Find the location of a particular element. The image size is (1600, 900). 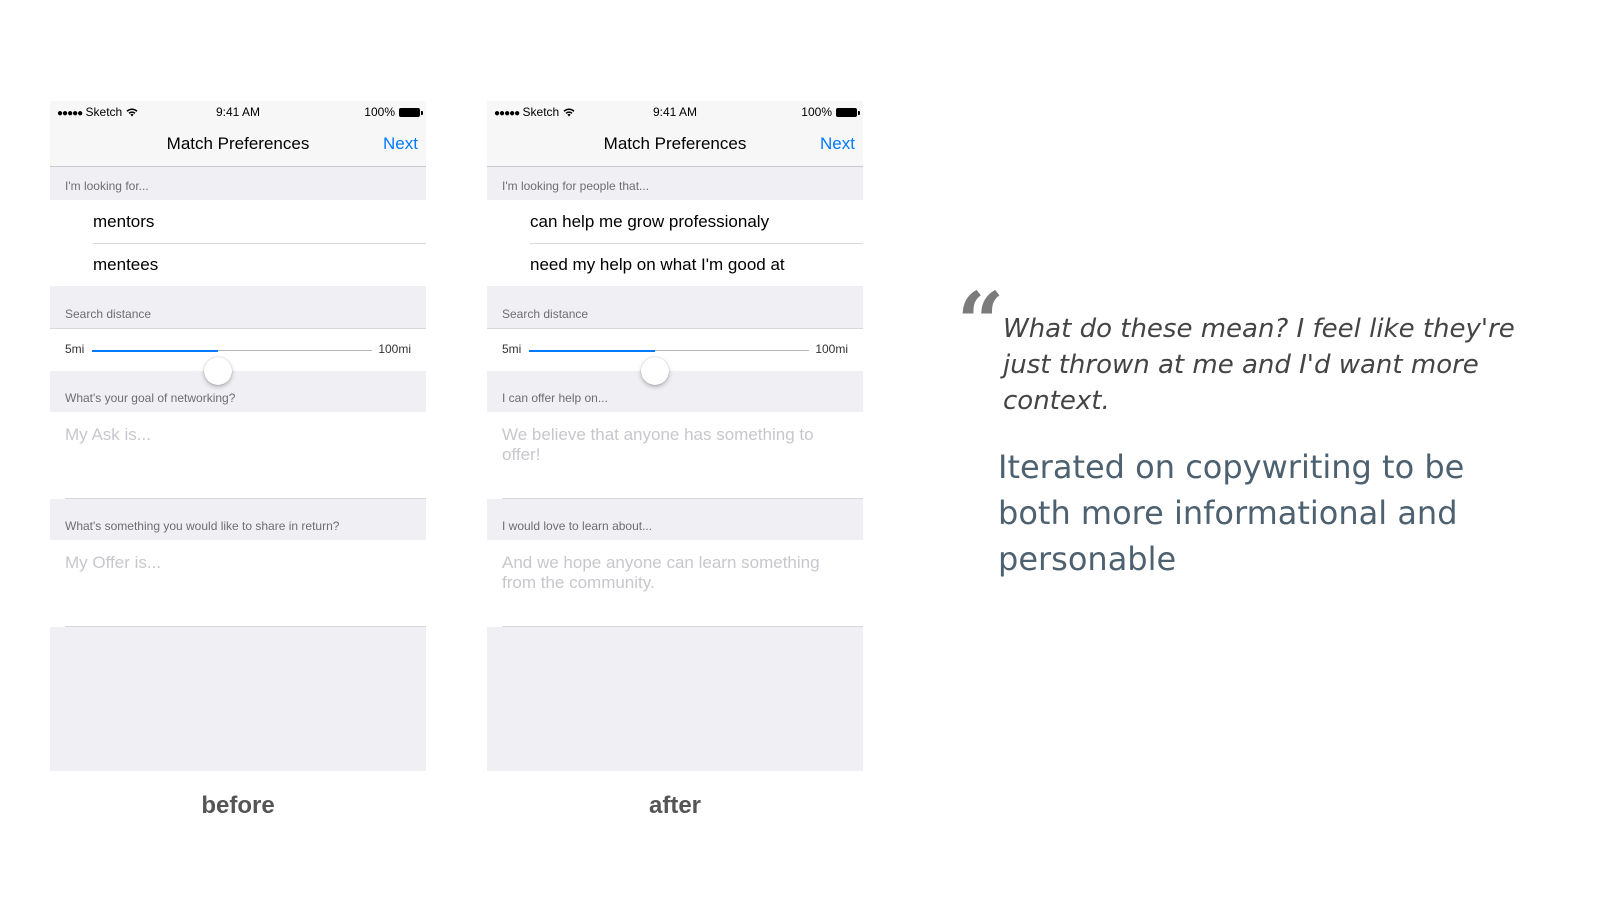

looking-for-options: mentors mentees is located at coordinates (238, 243).